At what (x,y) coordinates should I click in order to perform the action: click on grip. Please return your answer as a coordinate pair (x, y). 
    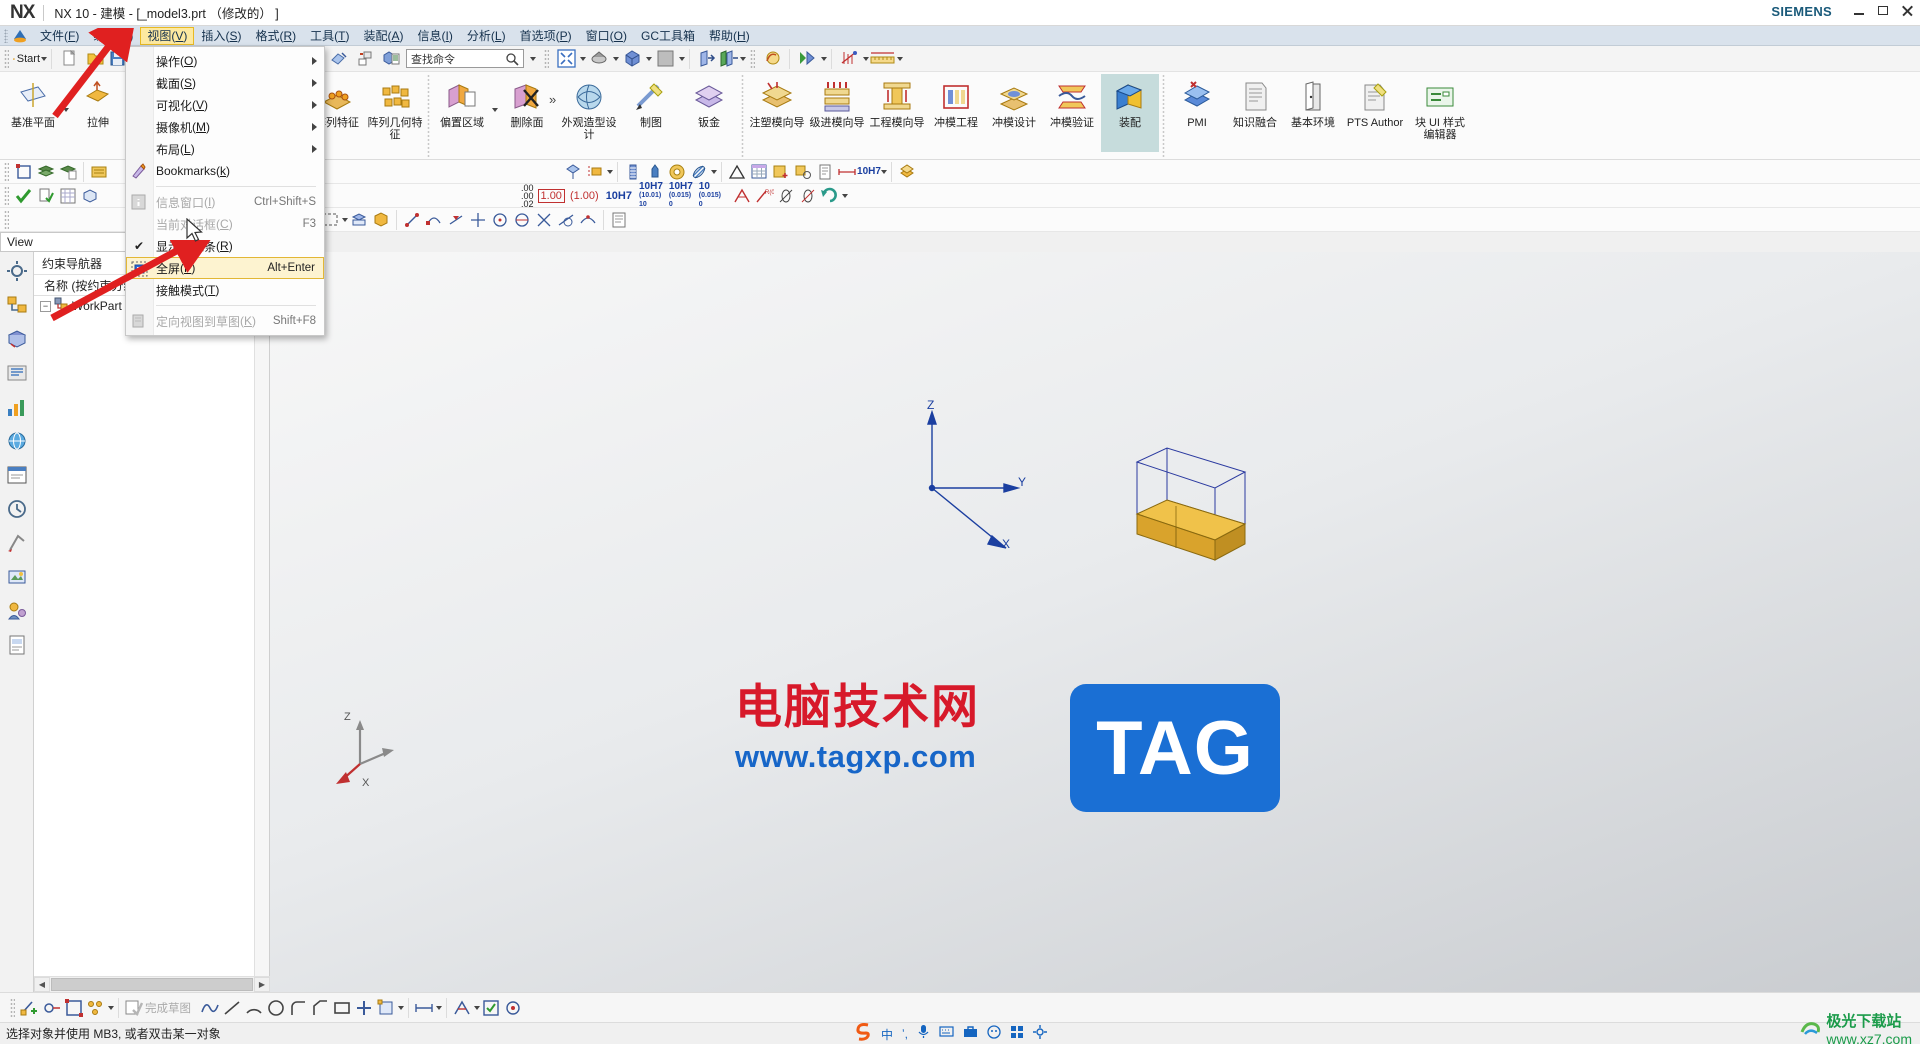
    Looking at the image, I should click on (6, 171).